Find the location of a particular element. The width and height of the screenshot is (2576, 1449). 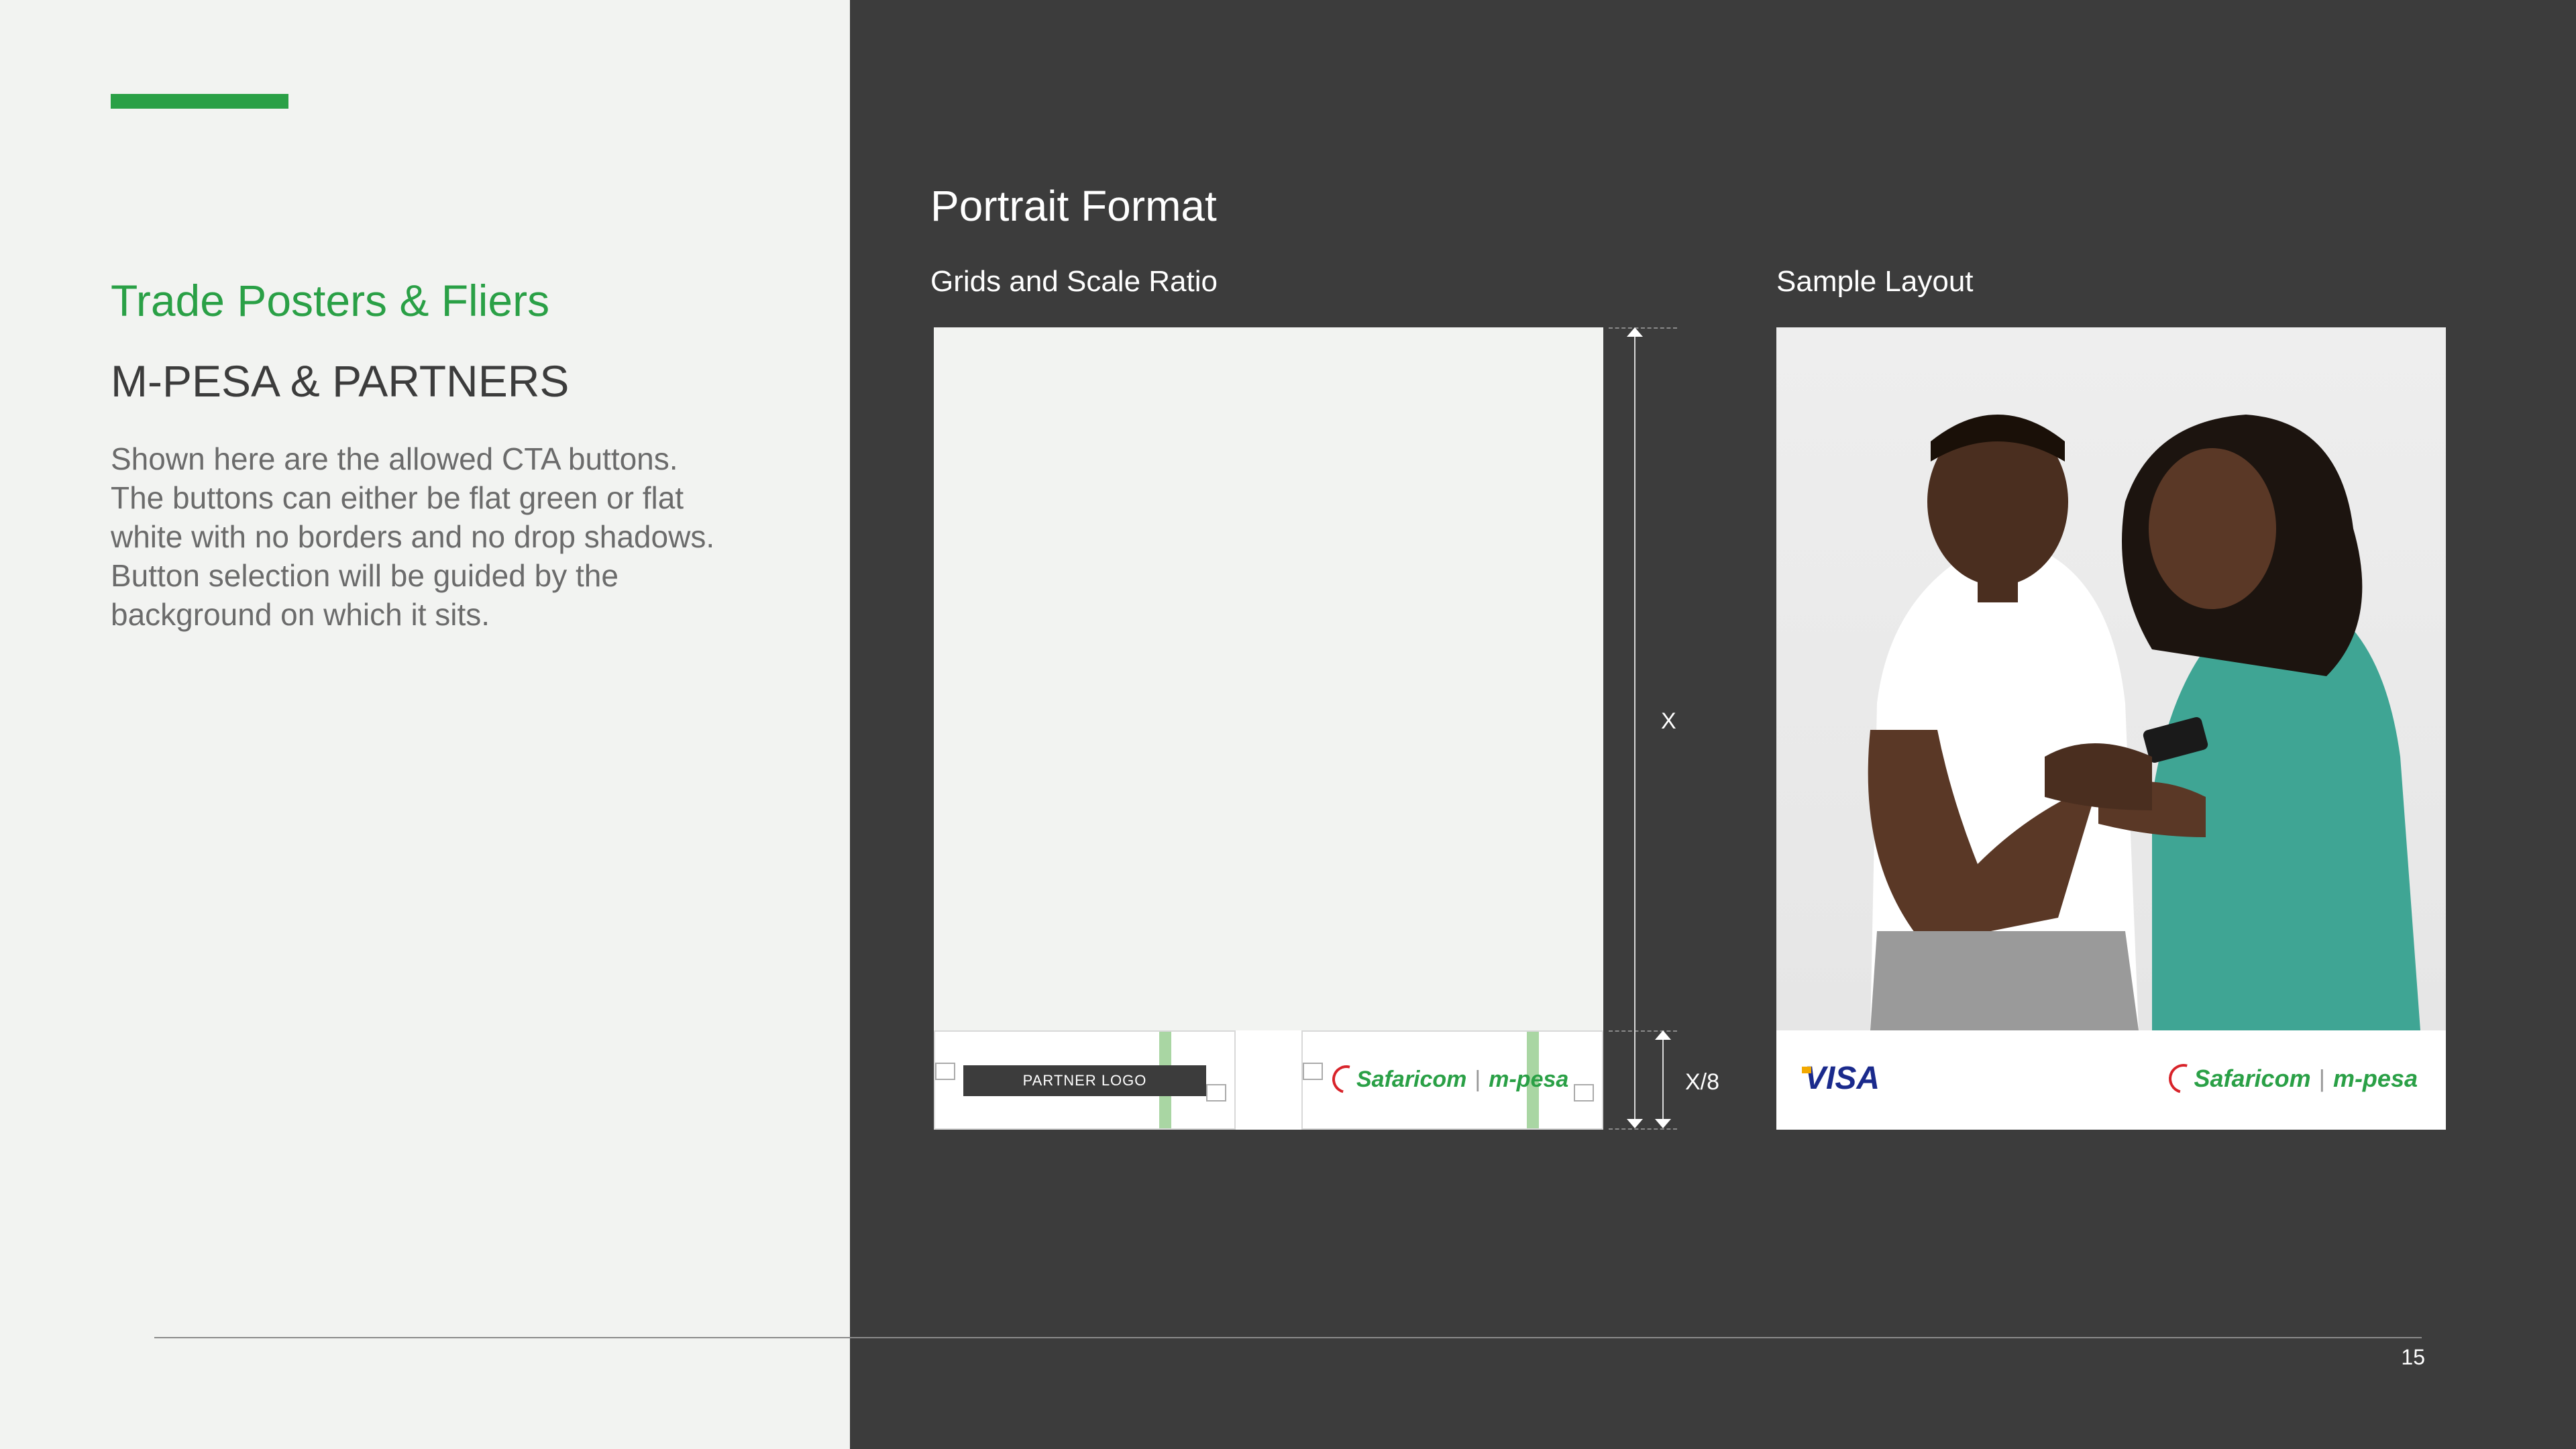

page-number: 15 is located at coordinates (2413, 1357).